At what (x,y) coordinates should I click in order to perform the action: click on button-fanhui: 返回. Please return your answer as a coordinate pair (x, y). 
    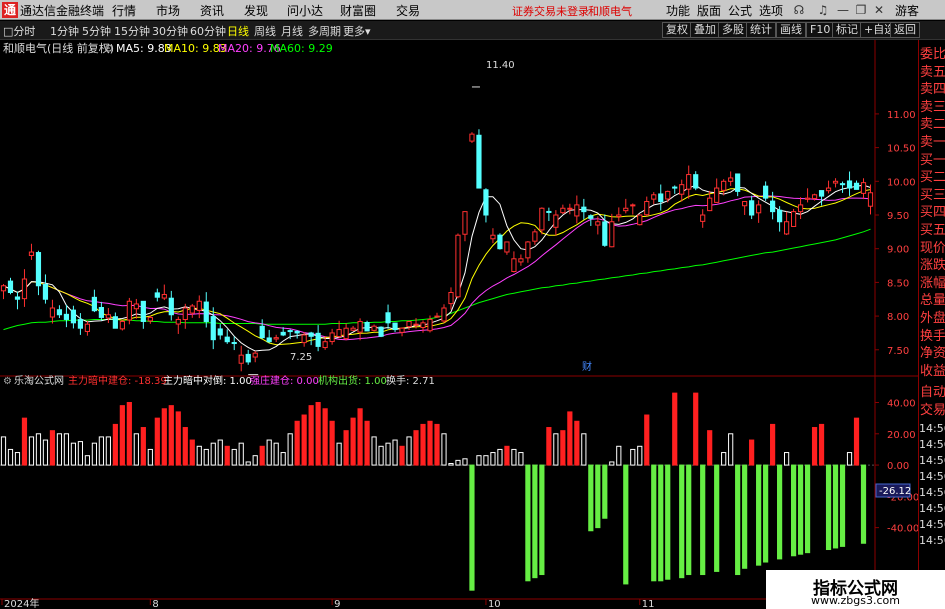
    Looking at the image, I should click on (905, 30).